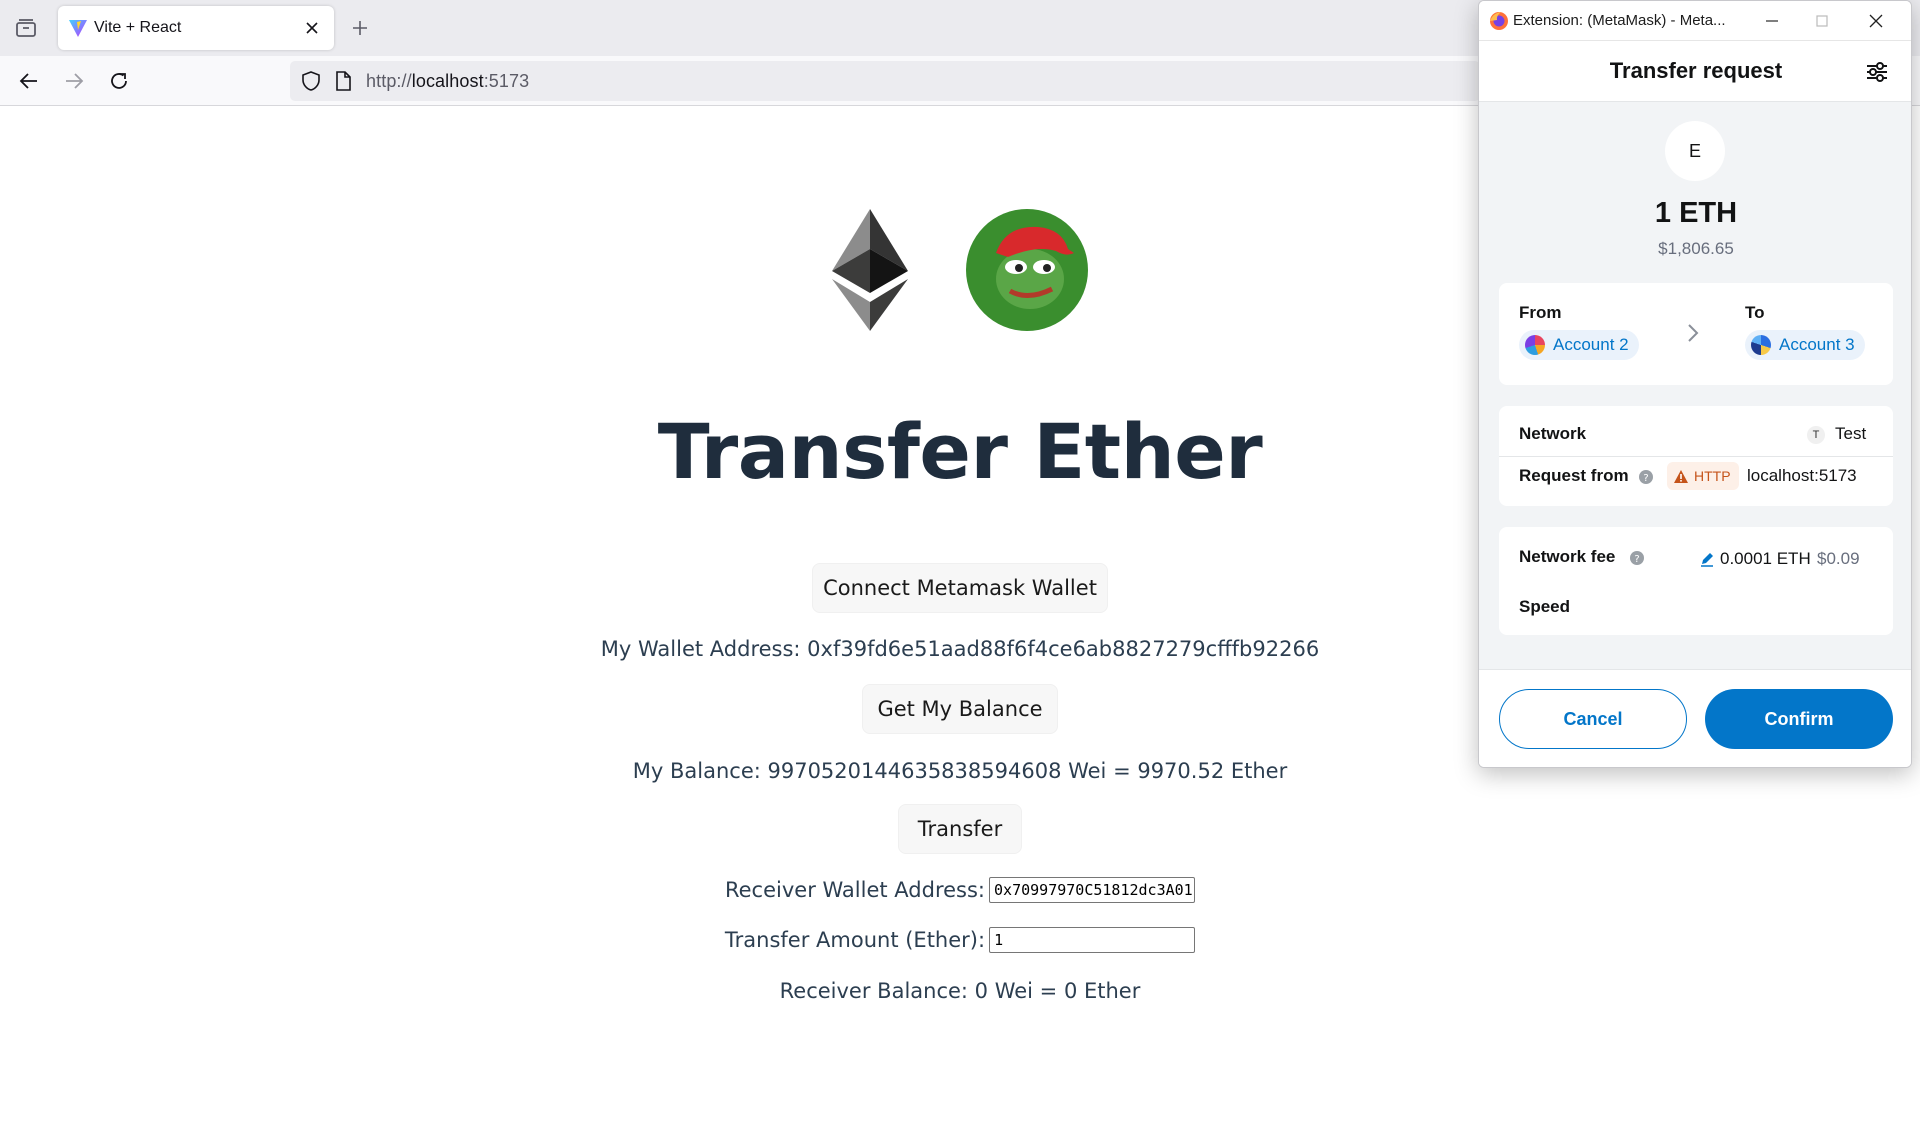 This screenshot has height=1140, width=1920. I want to click on page-title: Transfer Ether, so click(960, 451).